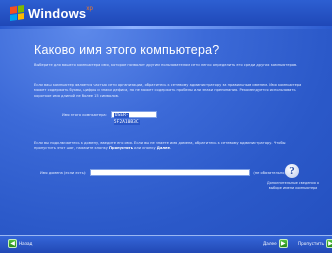  Describe the element at coordinates (270, 243) in the screenshot. I see `next-label: Далее` at that location.